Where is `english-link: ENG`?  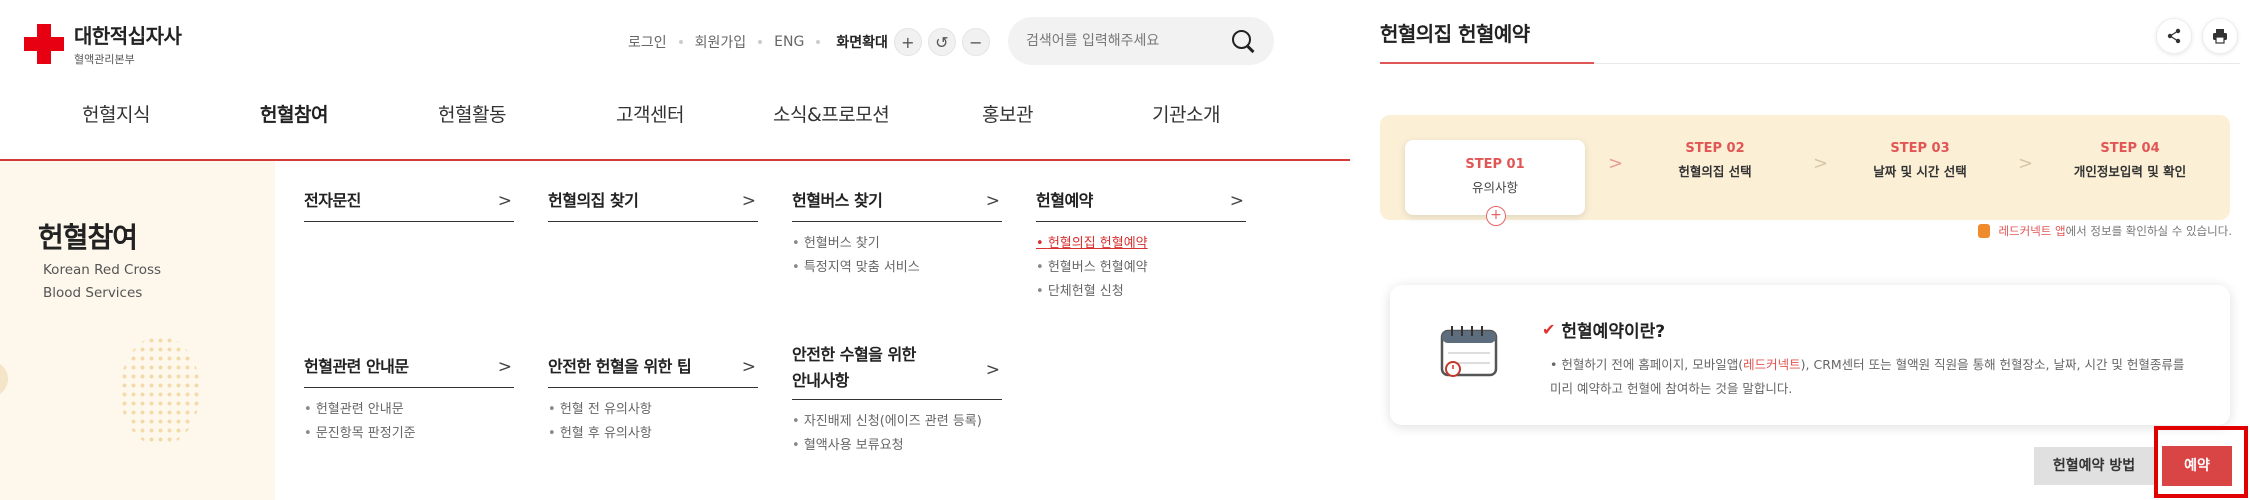 english-link: ENG is located at coordinates (789, 42).